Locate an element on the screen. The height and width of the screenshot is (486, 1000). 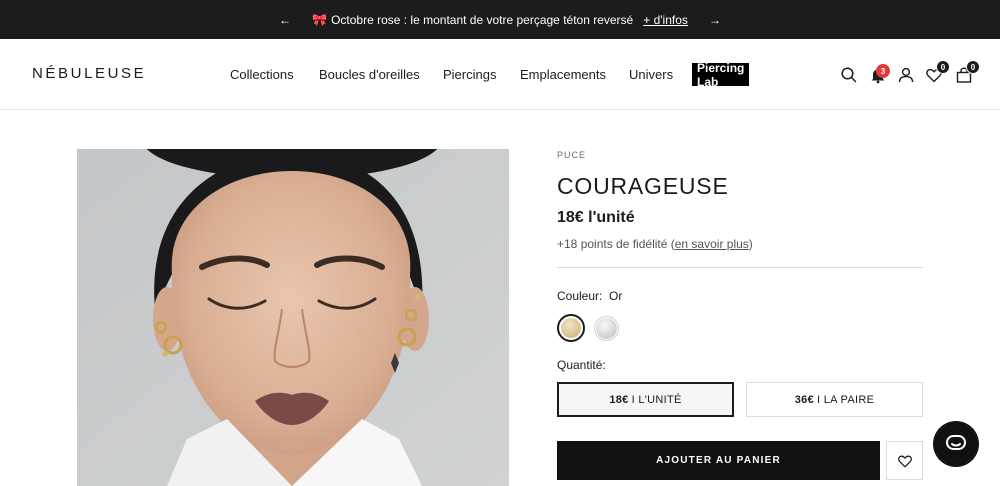
loyalty-points: +18 points de fidélité (en savoir plus) is located at coordinates (655, 244).